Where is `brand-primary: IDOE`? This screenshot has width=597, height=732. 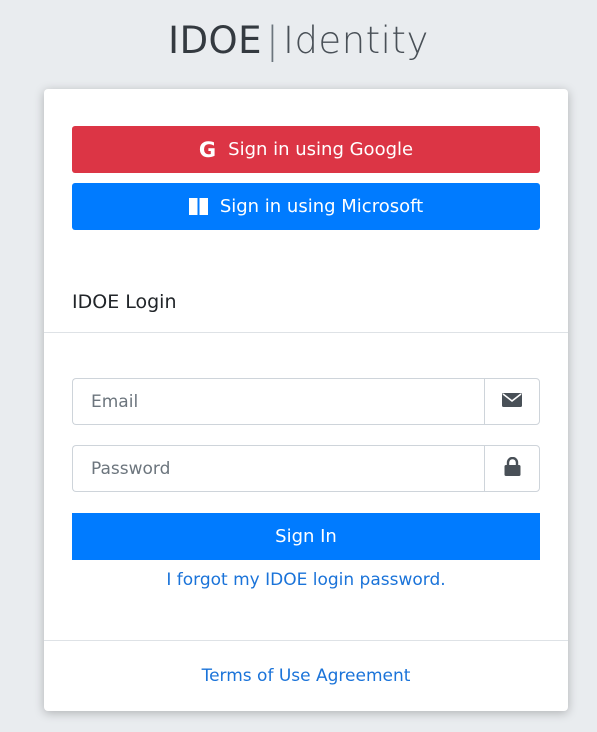
brand-primary: IDOE is located at coordinates (215, 40).